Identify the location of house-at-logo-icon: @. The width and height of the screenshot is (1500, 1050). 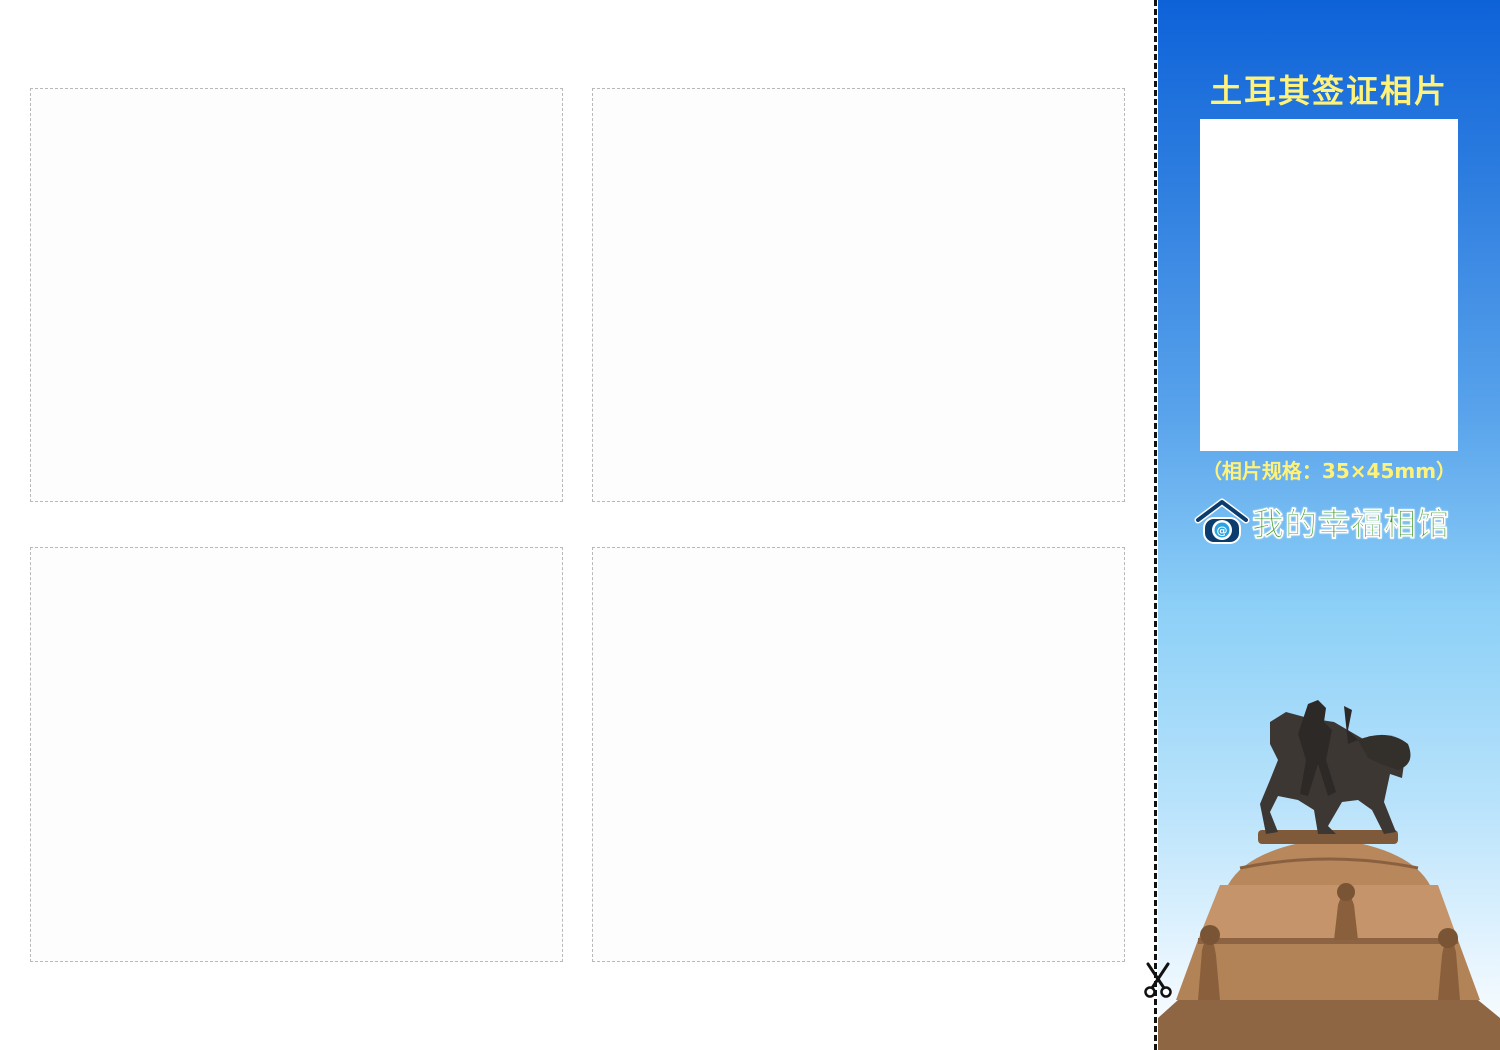
(1222, 521).